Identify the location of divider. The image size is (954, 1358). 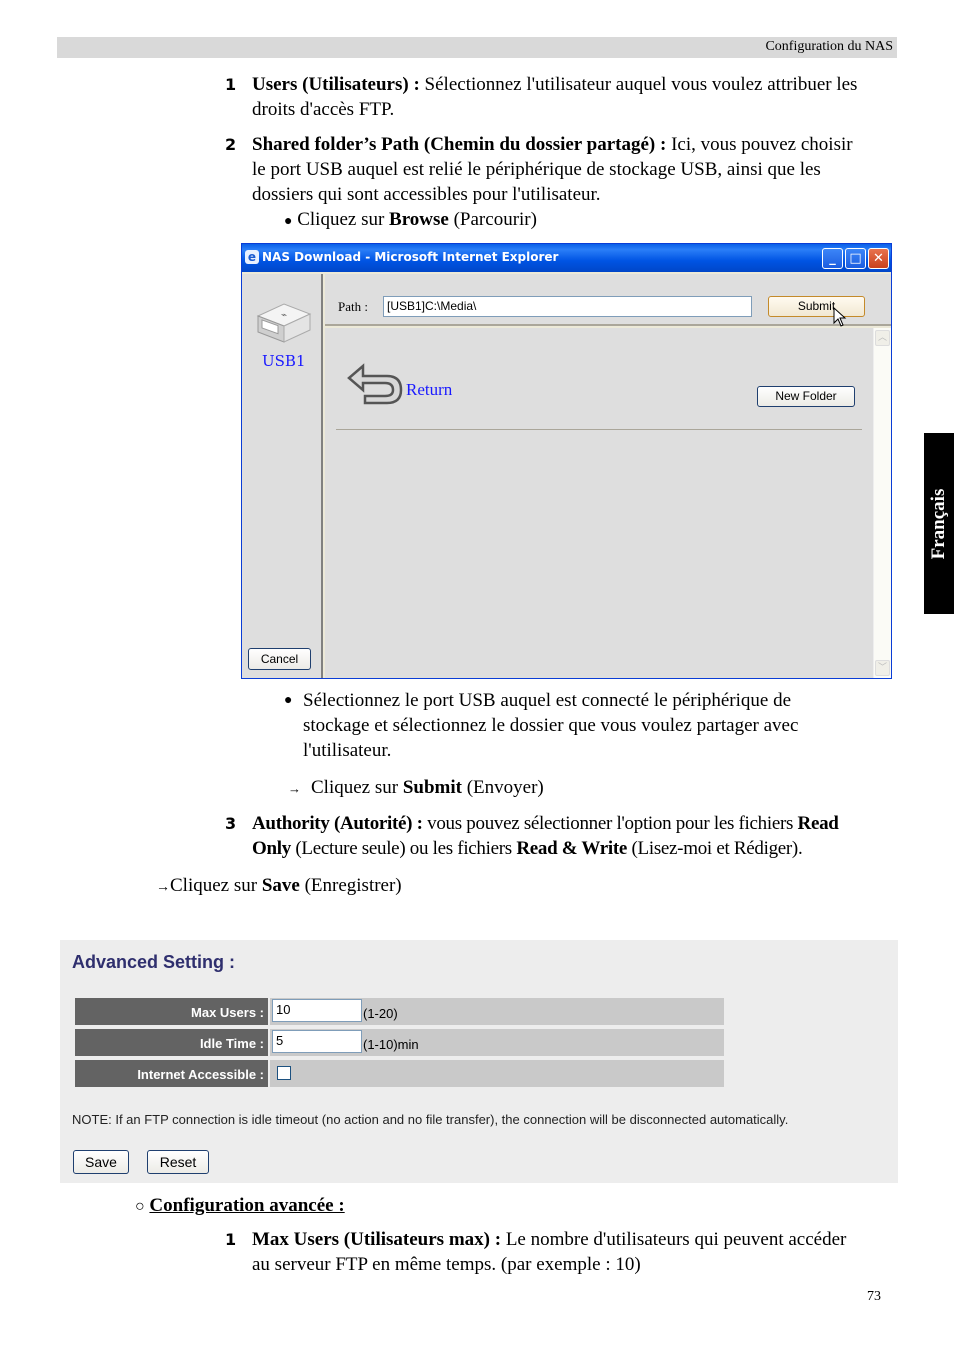
(599, 429).